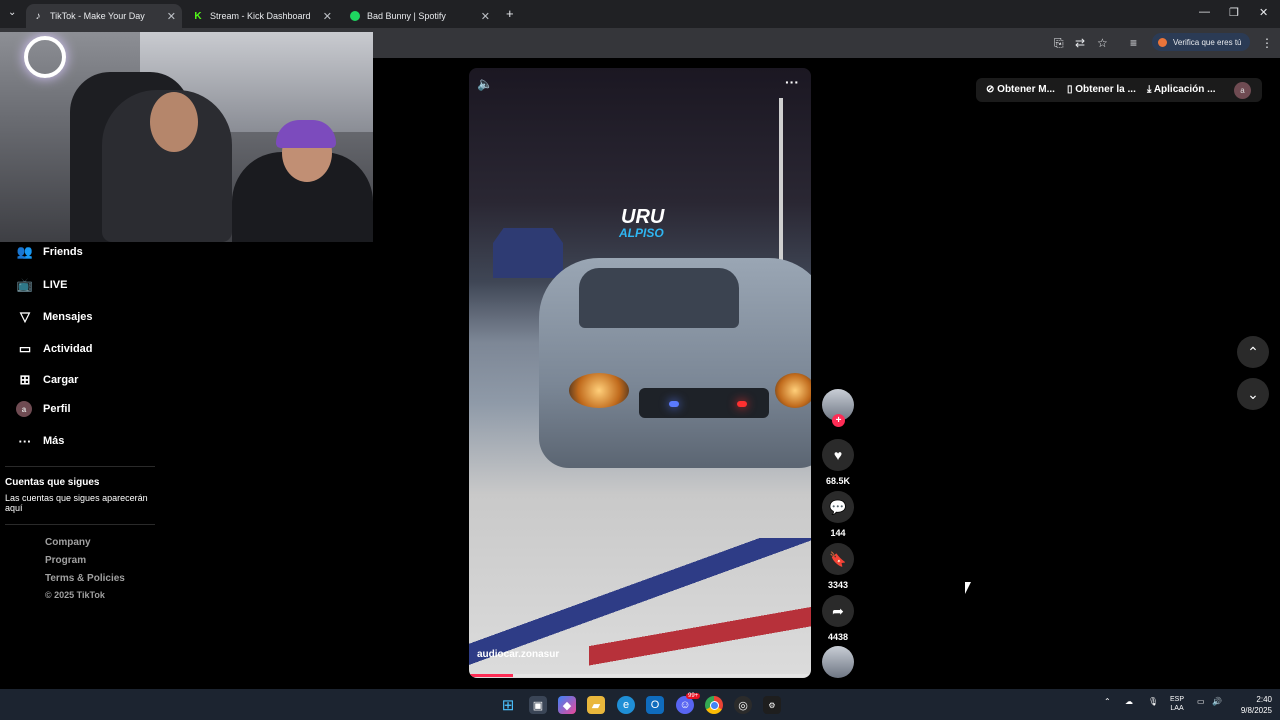 The width and height of the screenshot is (1280, 720). I want to click on close-window-icon: ✕, so click(1263, 12).